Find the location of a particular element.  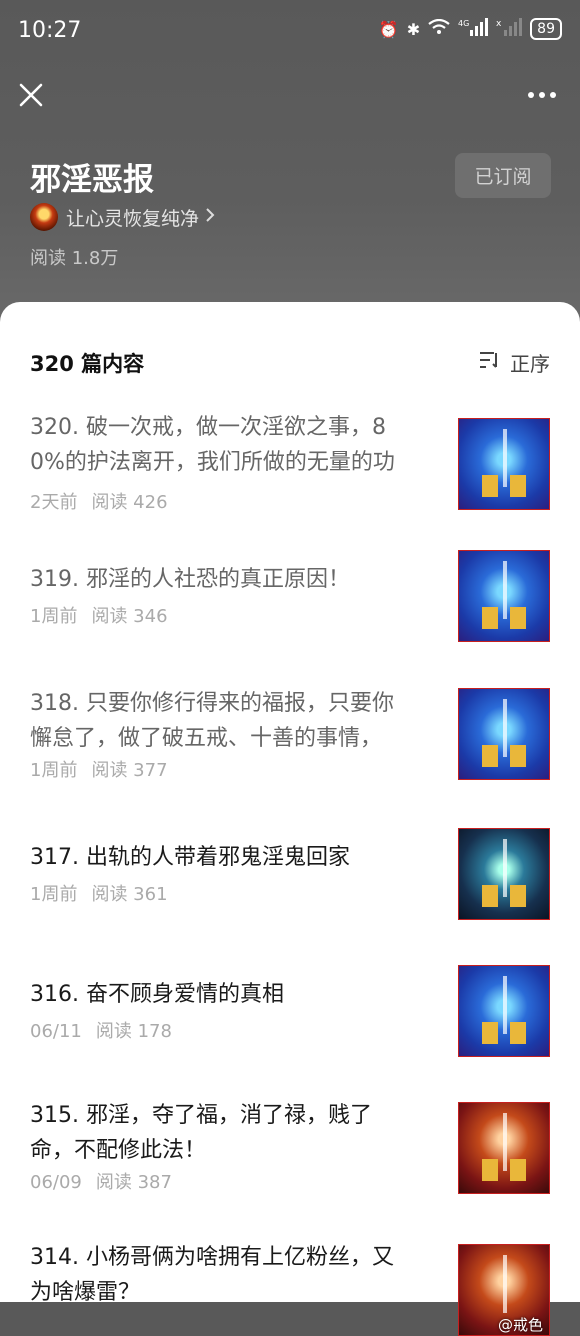

article-reads: 阅读 361 is located at coordinates (129, 894).